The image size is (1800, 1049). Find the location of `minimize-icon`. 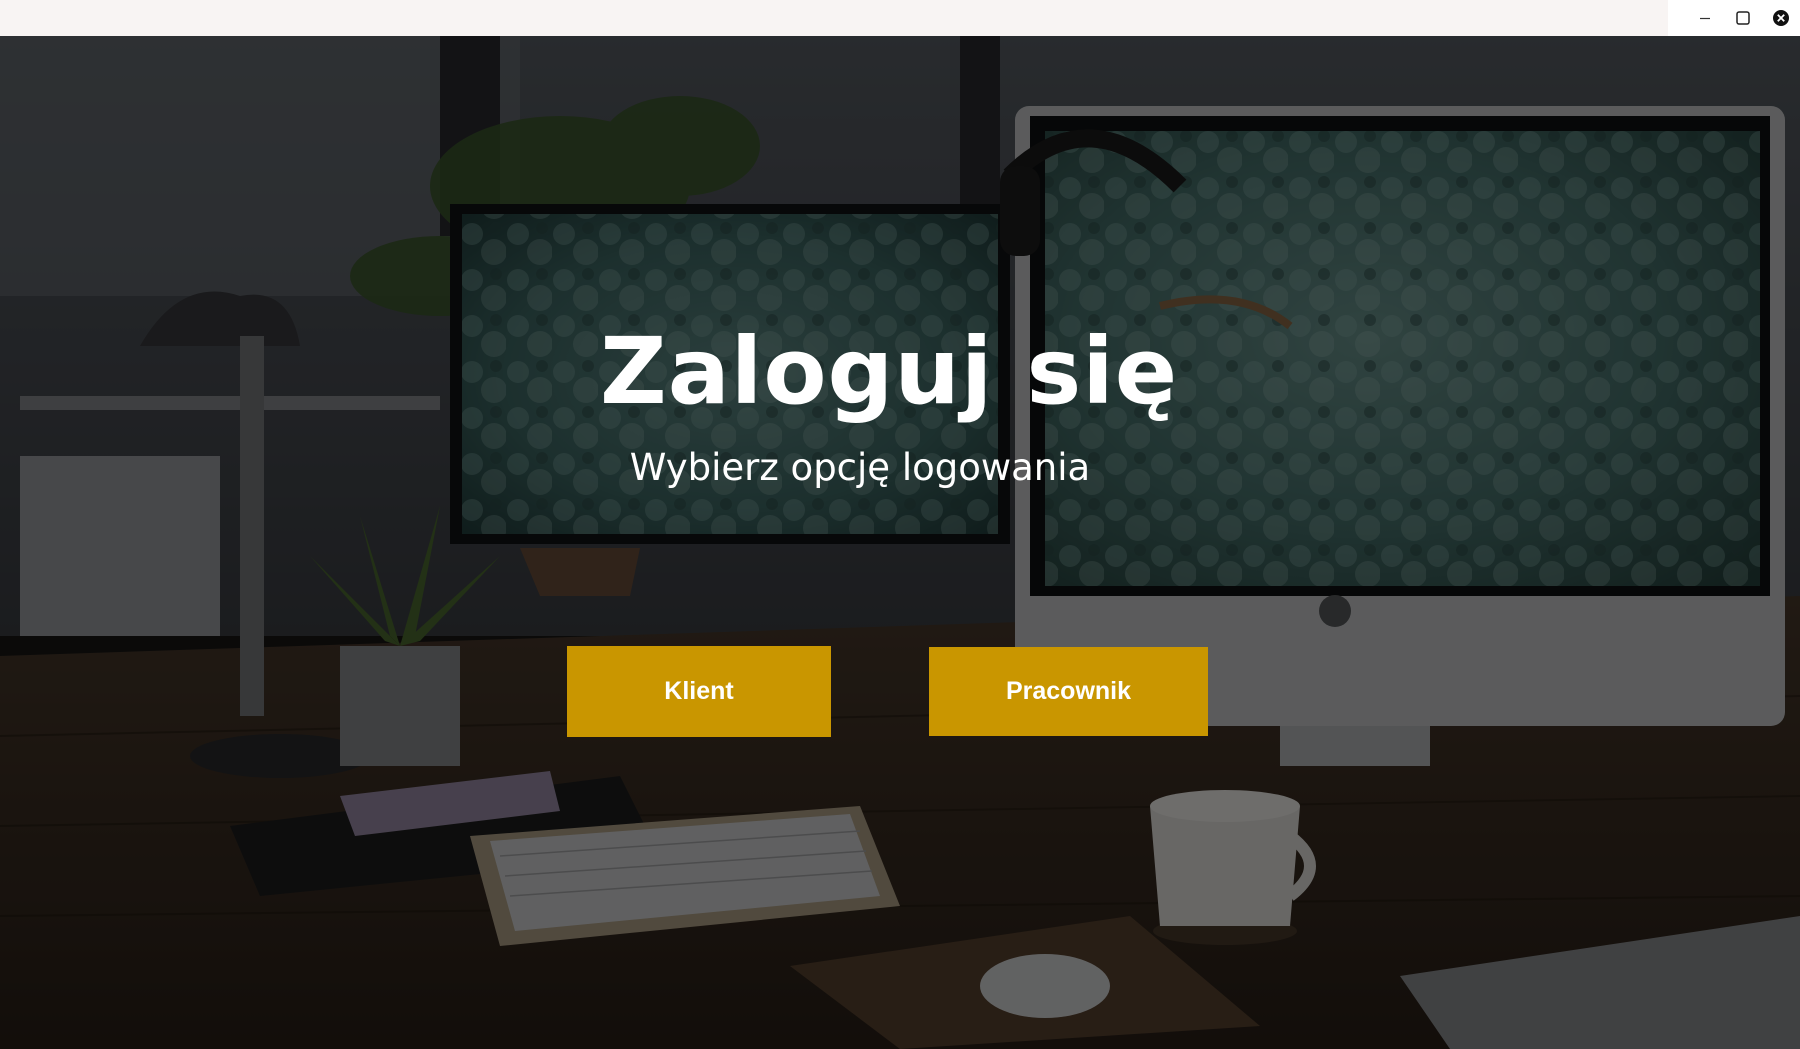

minimize-icon is located at coordinates (1705, 18).